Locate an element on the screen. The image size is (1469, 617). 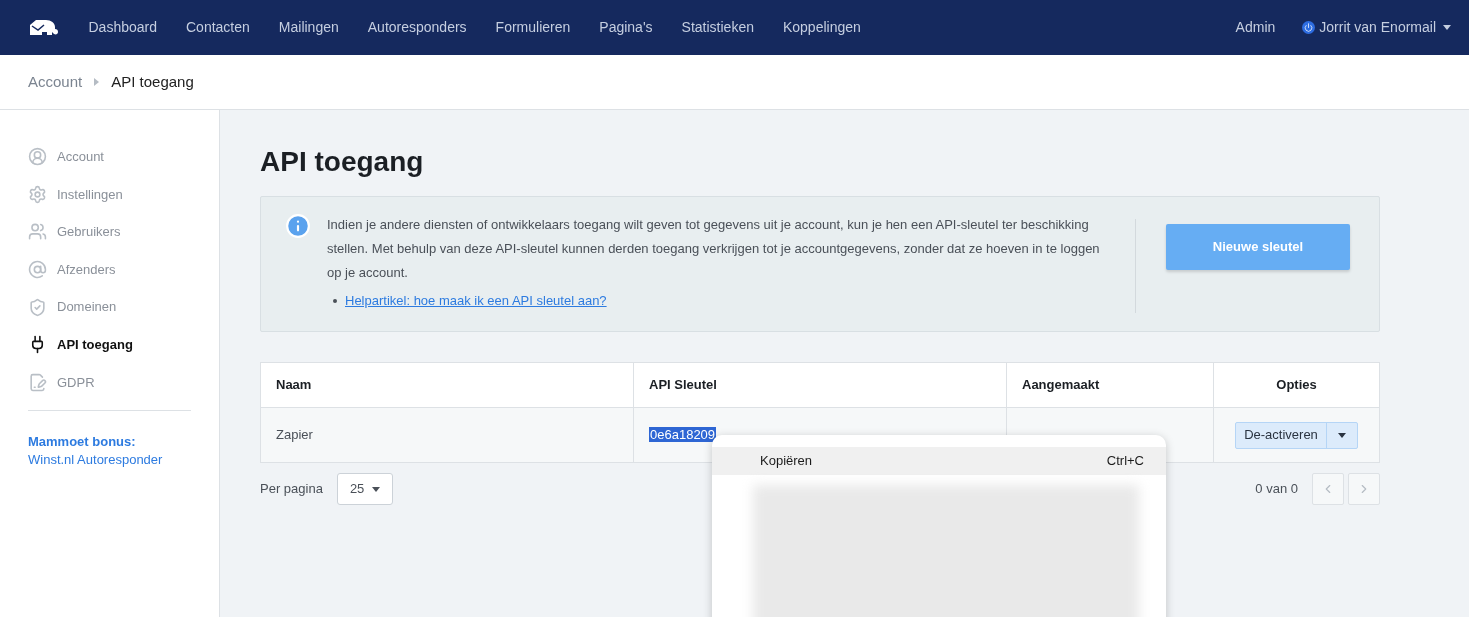
column-header: Aangemaakt is located at coordinates (1110, 385).